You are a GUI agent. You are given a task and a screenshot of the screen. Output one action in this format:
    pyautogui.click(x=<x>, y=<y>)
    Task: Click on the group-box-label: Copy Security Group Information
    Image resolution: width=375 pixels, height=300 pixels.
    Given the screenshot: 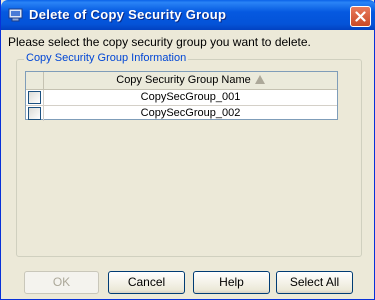 What is the action you would take?
    pyautogui.click(x=106, y=58)
    